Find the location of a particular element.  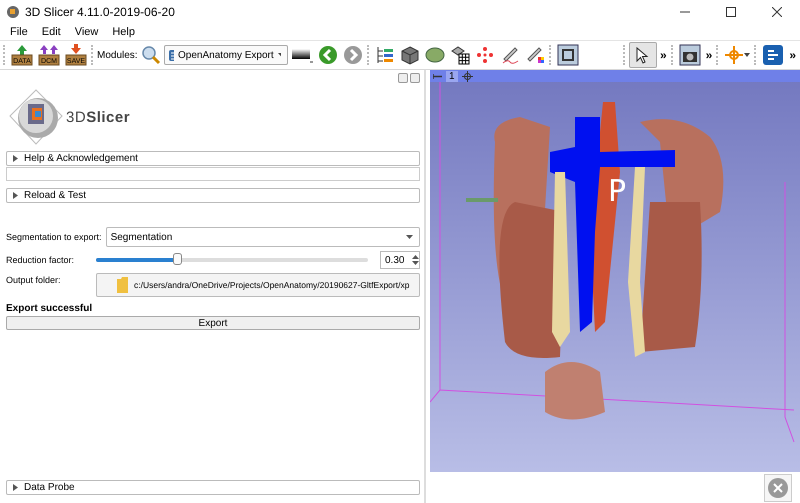

folder-icon is located at coordinates (122, 285).